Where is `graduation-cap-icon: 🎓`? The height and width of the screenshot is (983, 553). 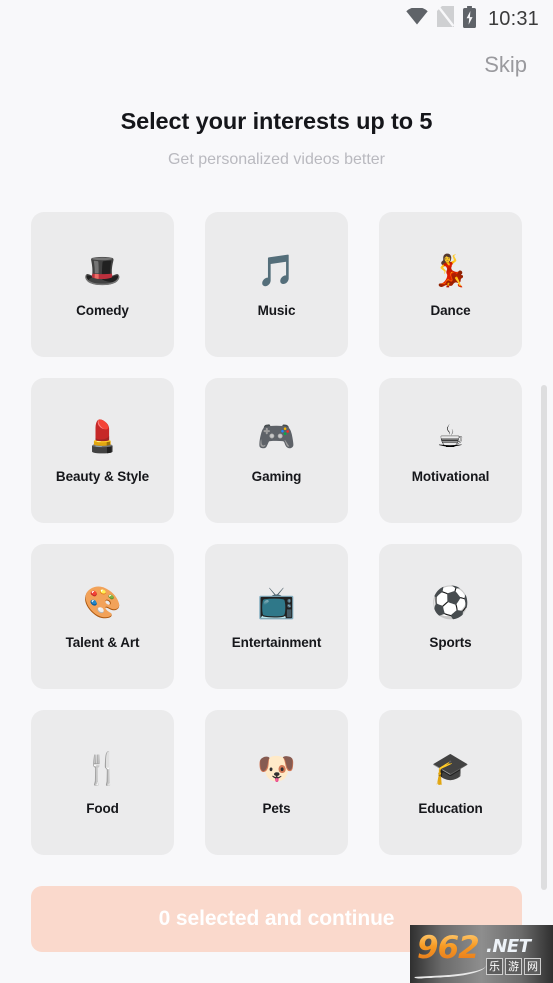
graduation-cap-icon: 🎓 is located at coordinates (450, 769).